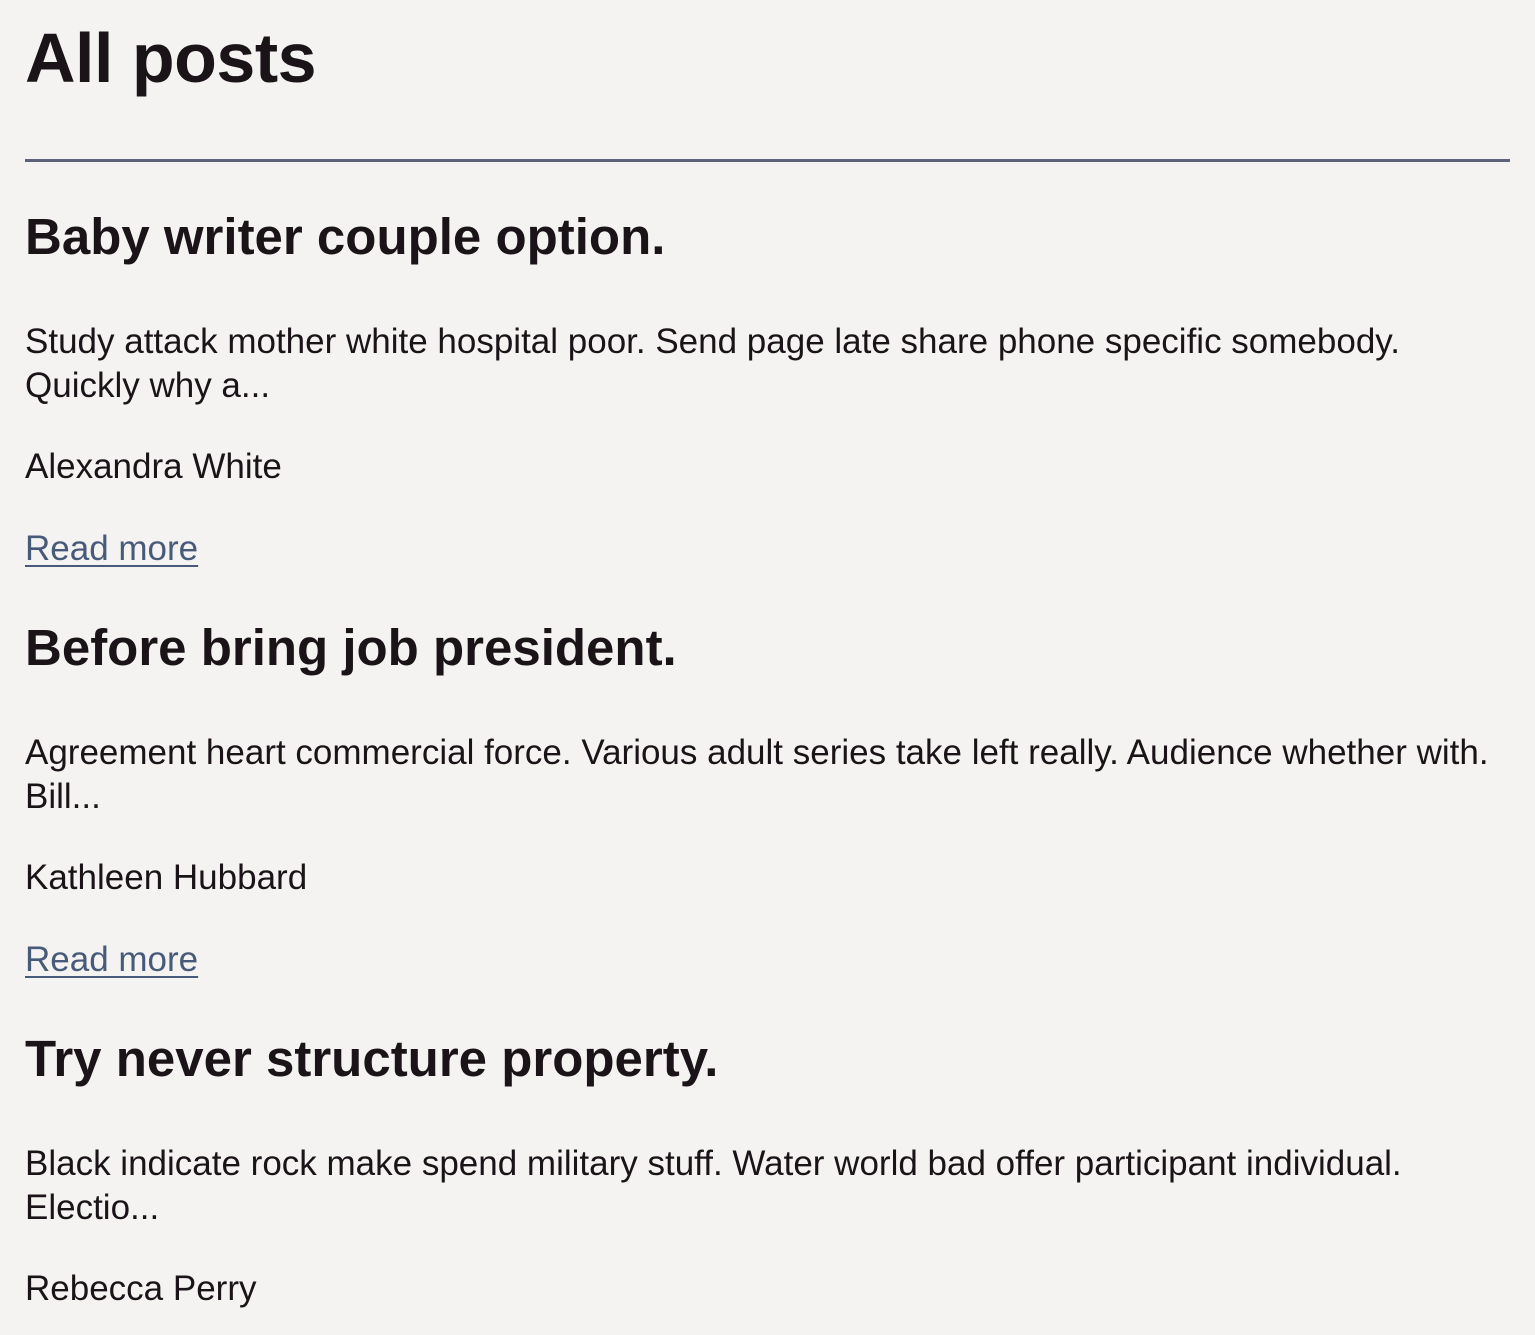 This screenshot has height=1335, width=1535. What do you see at coordinates (171, 58) in the screenshot?
I see `page-title: All posts` at bounding box center [171, 58].